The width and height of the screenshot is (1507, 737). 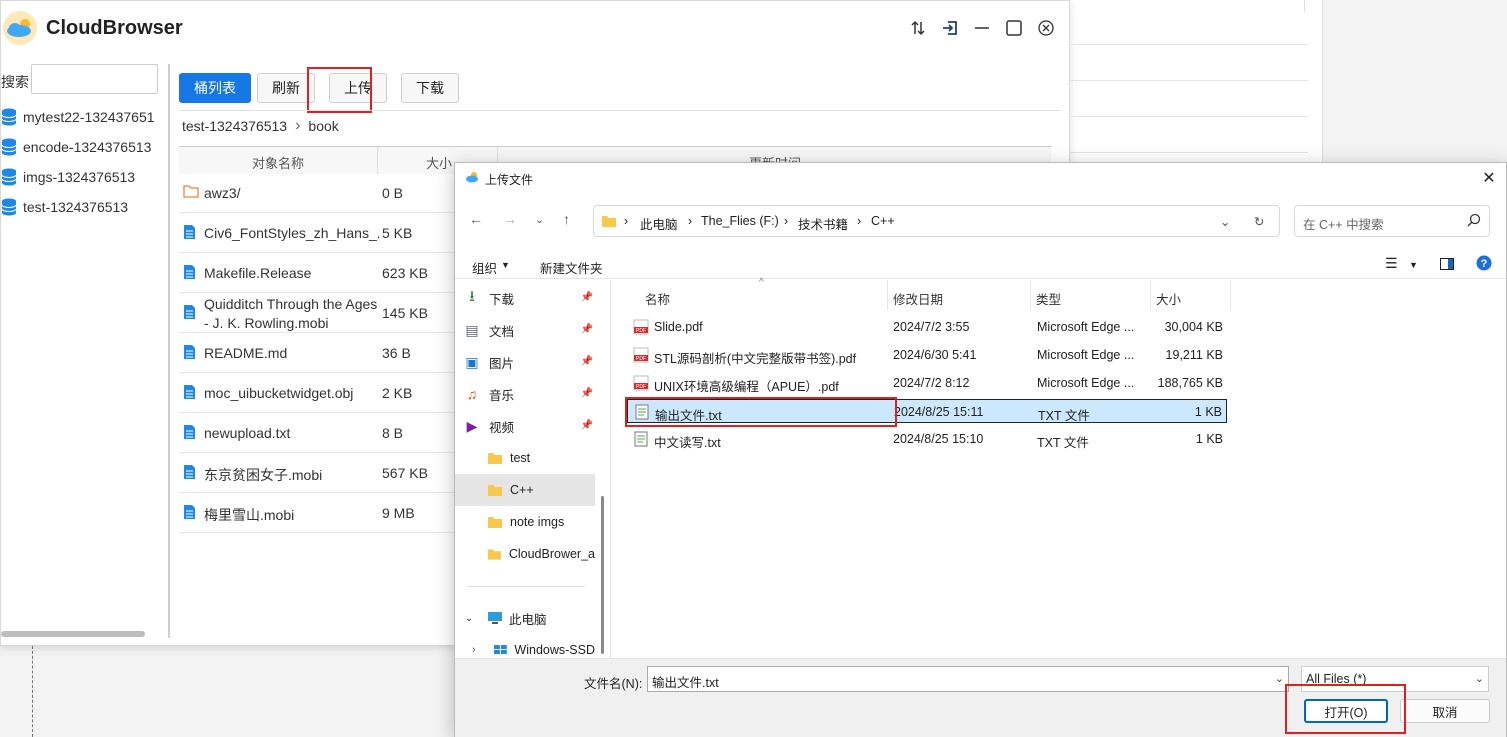 What do you see at coordinates (586, 361) in the screenshot?
I see `pin-icon: 📌` at bounding box center [586, 361].